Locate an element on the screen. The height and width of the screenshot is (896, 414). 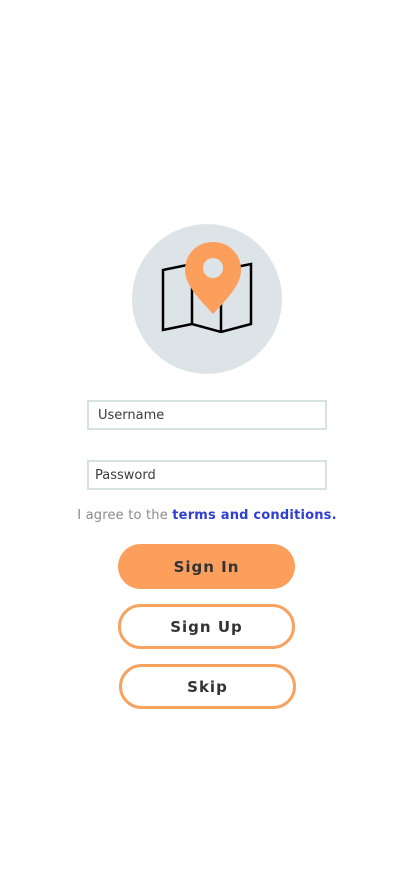
app-logo is located at coordinates (207, 299).